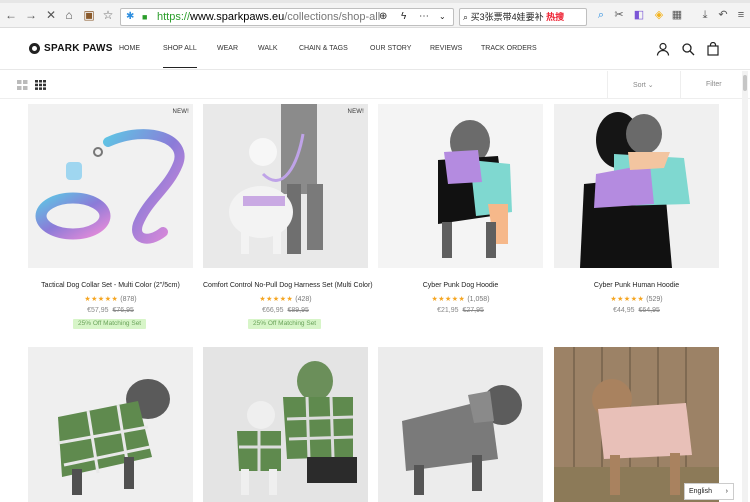 The image size is (750, 502). What do you see at coordinates (11, 15) in the screenshot?
I see `back-icon: ←` at bounding box center [11, 15].